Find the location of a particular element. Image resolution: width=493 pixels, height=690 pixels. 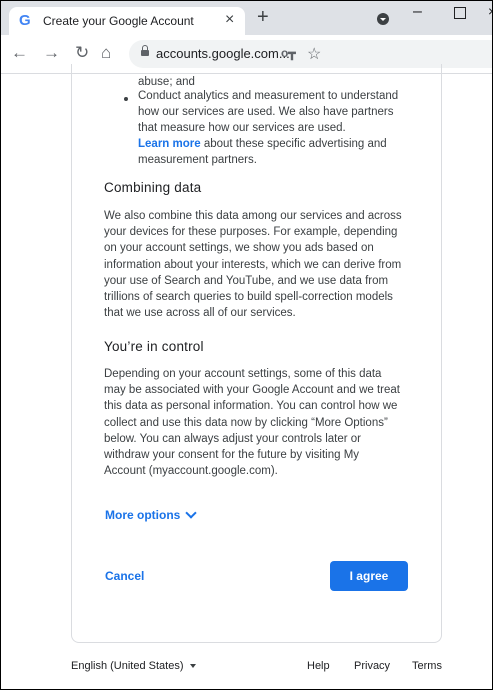

agree-button: I agree is located at coordinates (369, 576).